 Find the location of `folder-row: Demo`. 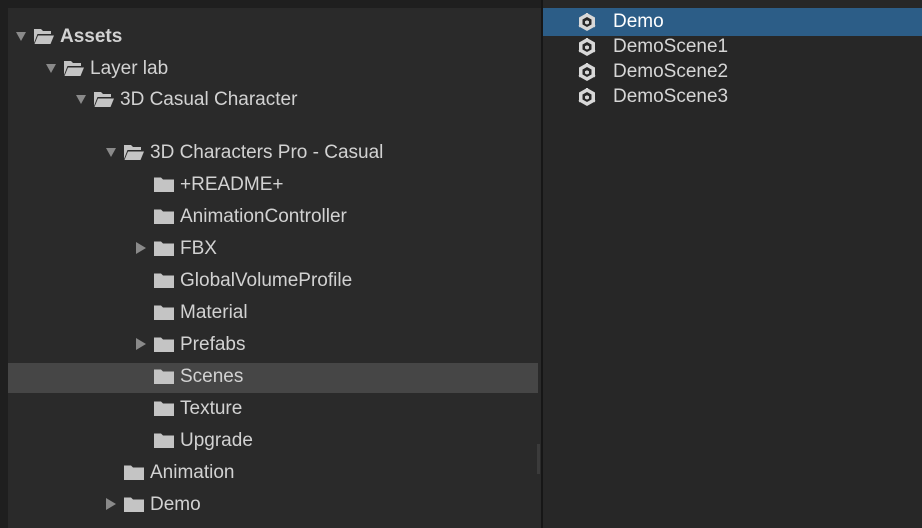

folder-row: Demo is located at coordinates (273, 506).